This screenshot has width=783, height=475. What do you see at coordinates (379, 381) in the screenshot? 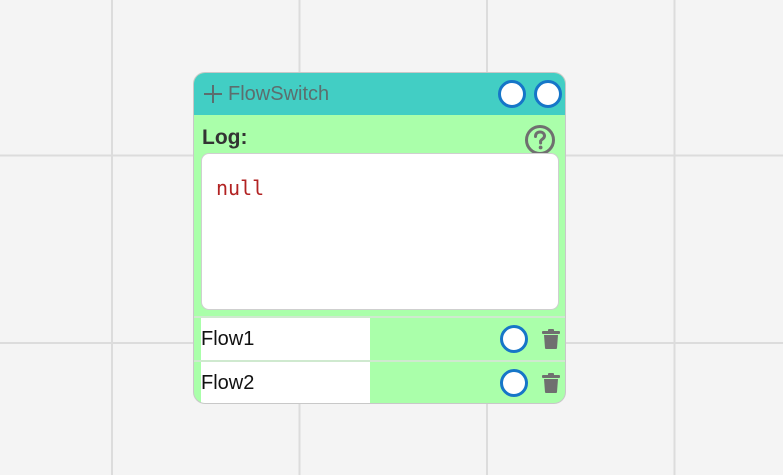
I see `flow-row: Flow2` at bounding box center [379, 381].